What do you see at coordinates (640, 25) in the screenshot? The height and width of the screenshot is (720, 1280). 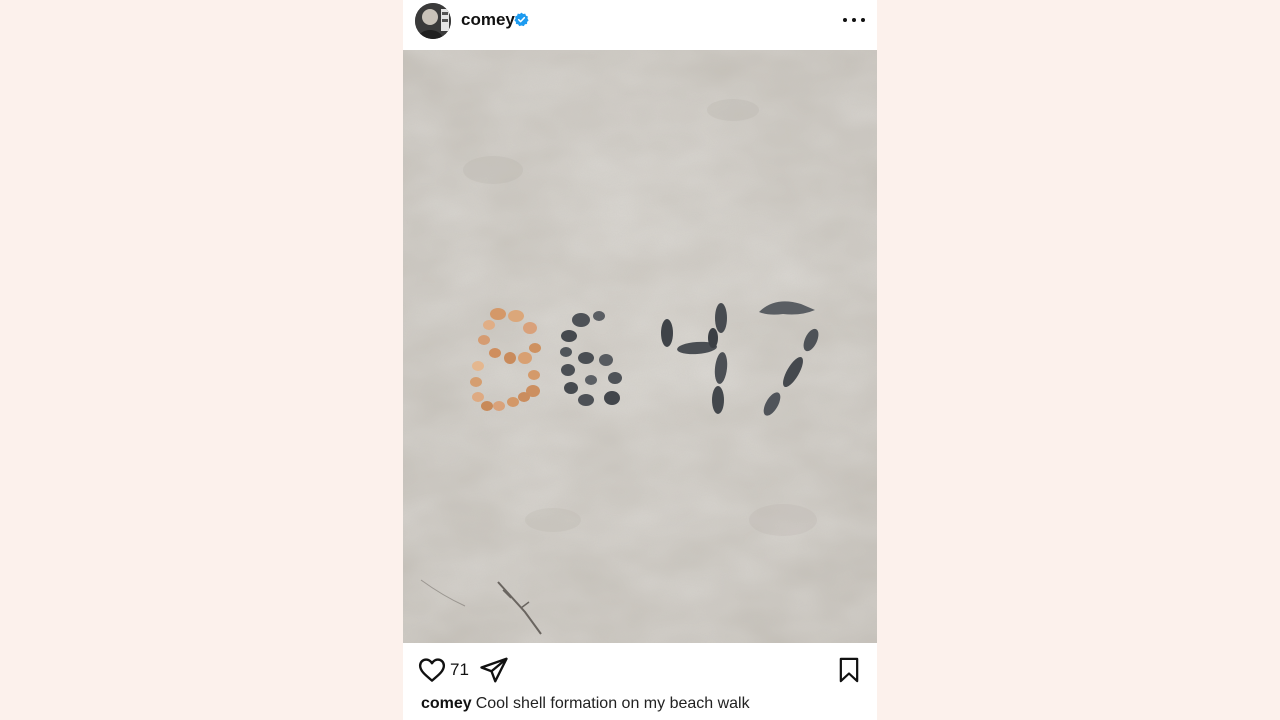 I see `post-header: comey` at bounding box center [640, 25].